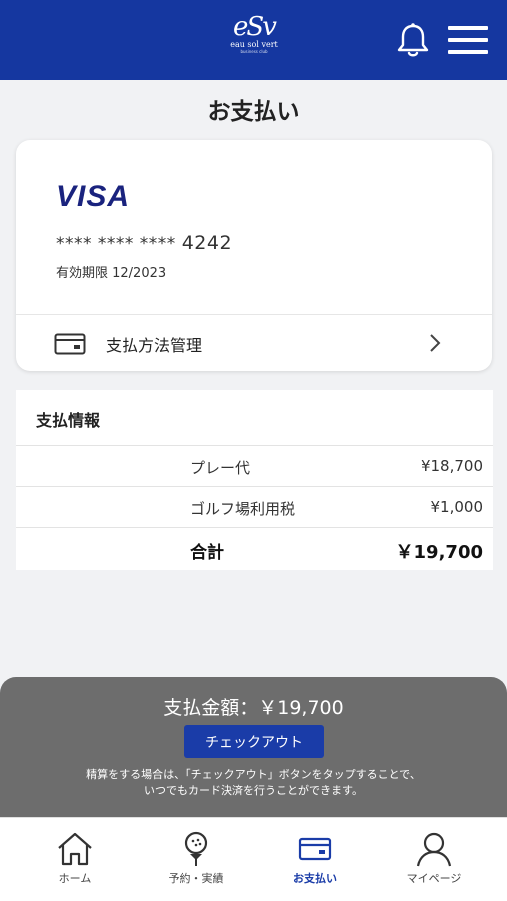  What do you see at coordinates (435, 343) in the screenshot?
I see `chevron-right-icon` at bounding box center [435, 343].